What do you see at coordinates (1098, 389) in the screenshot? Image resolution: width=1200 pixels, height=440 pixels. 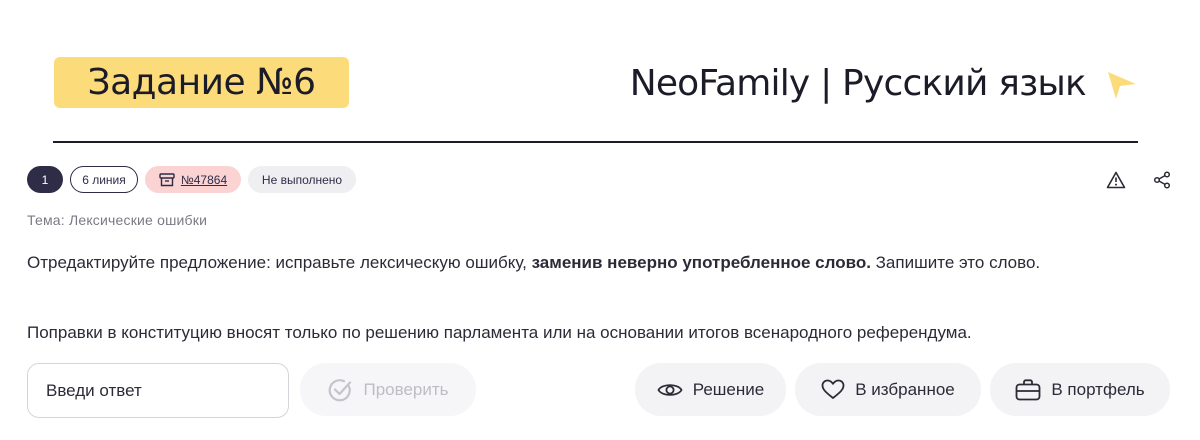 I see `portfolio-button-label: В портфель` at bounding box center [1098, 389].